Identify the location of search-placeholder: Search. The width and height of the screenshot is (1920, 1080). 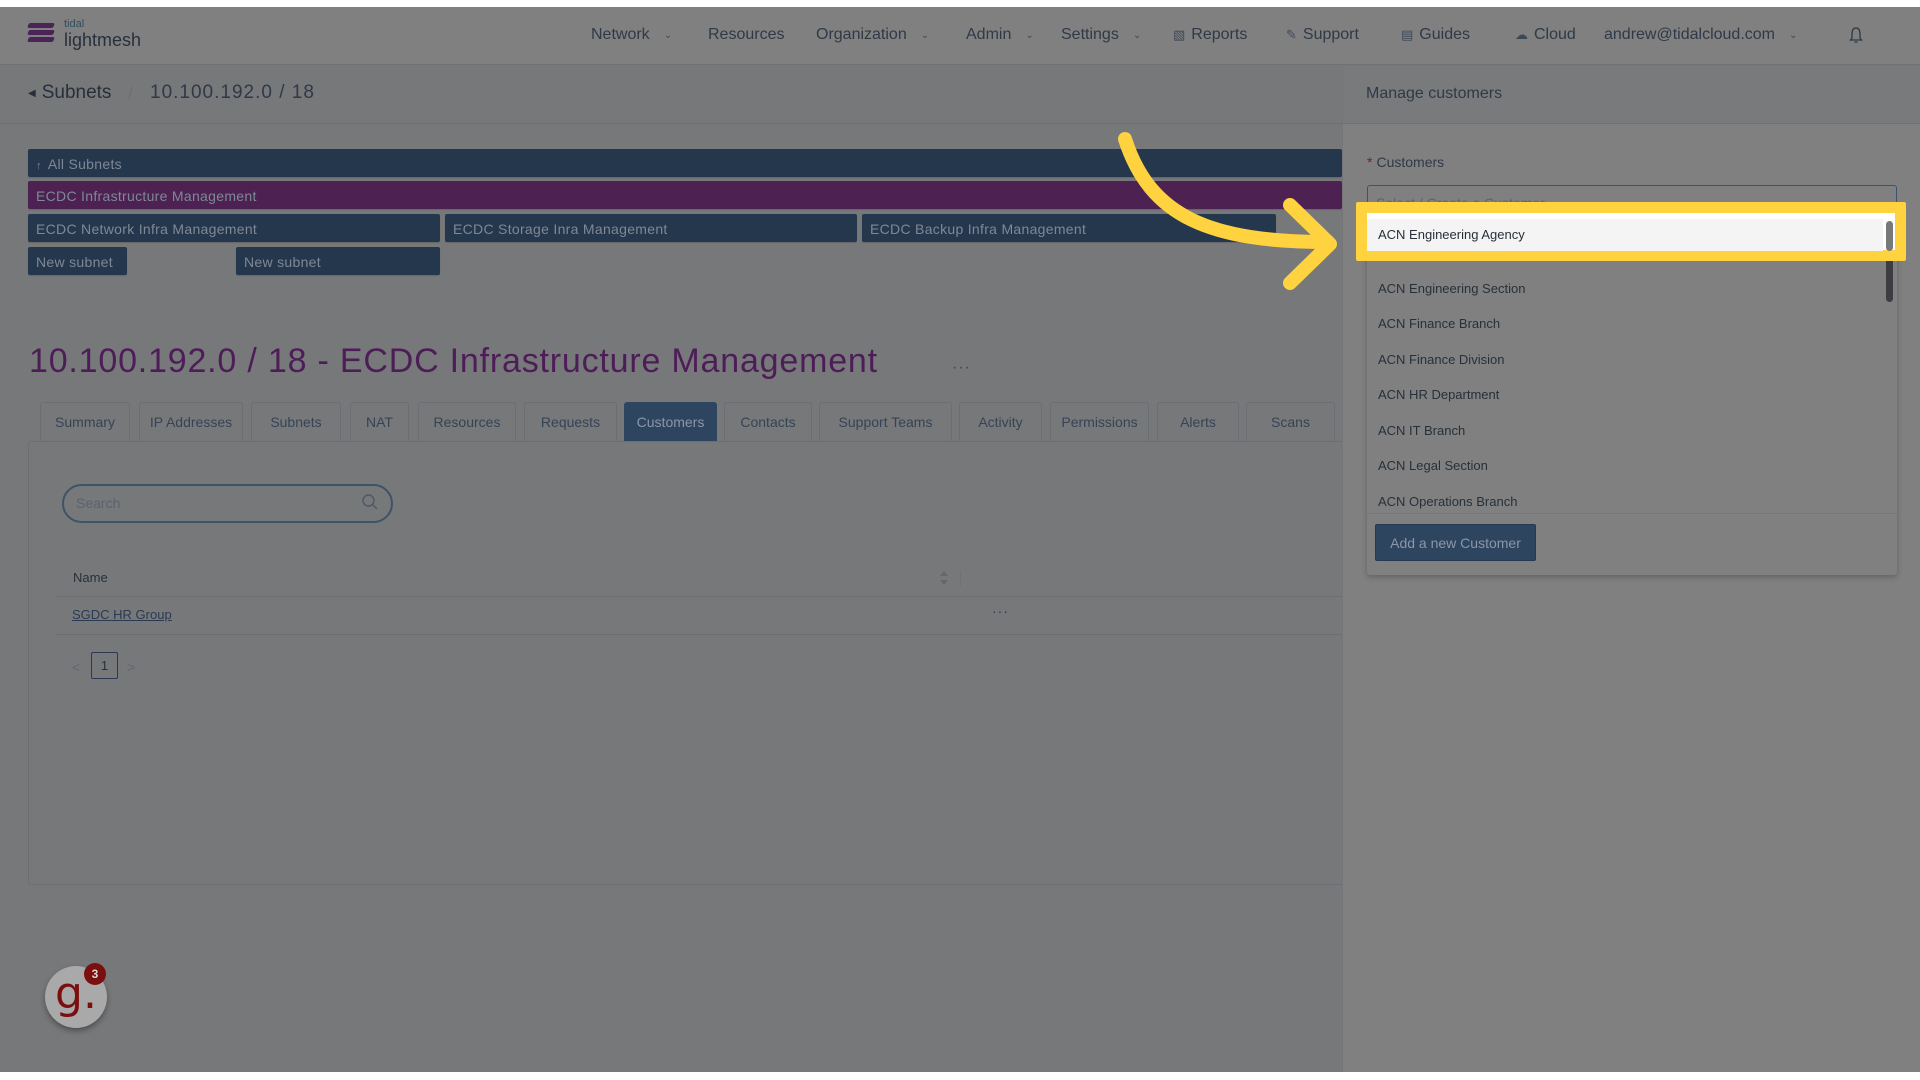
(98, 503).